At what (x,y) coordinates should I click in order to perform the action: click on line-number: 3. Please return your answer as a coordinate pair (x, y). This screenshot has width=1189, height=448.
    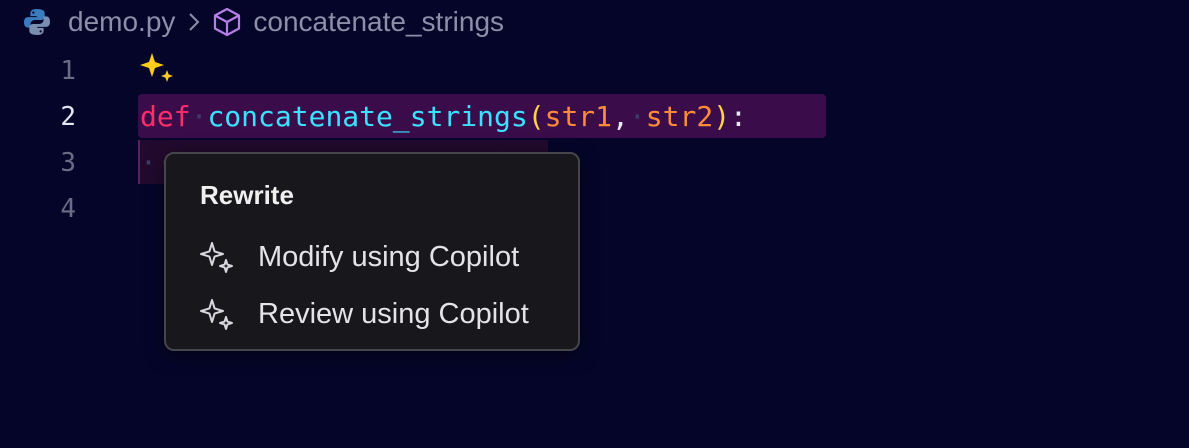
    Looking at the image, I should click on (68, 163).